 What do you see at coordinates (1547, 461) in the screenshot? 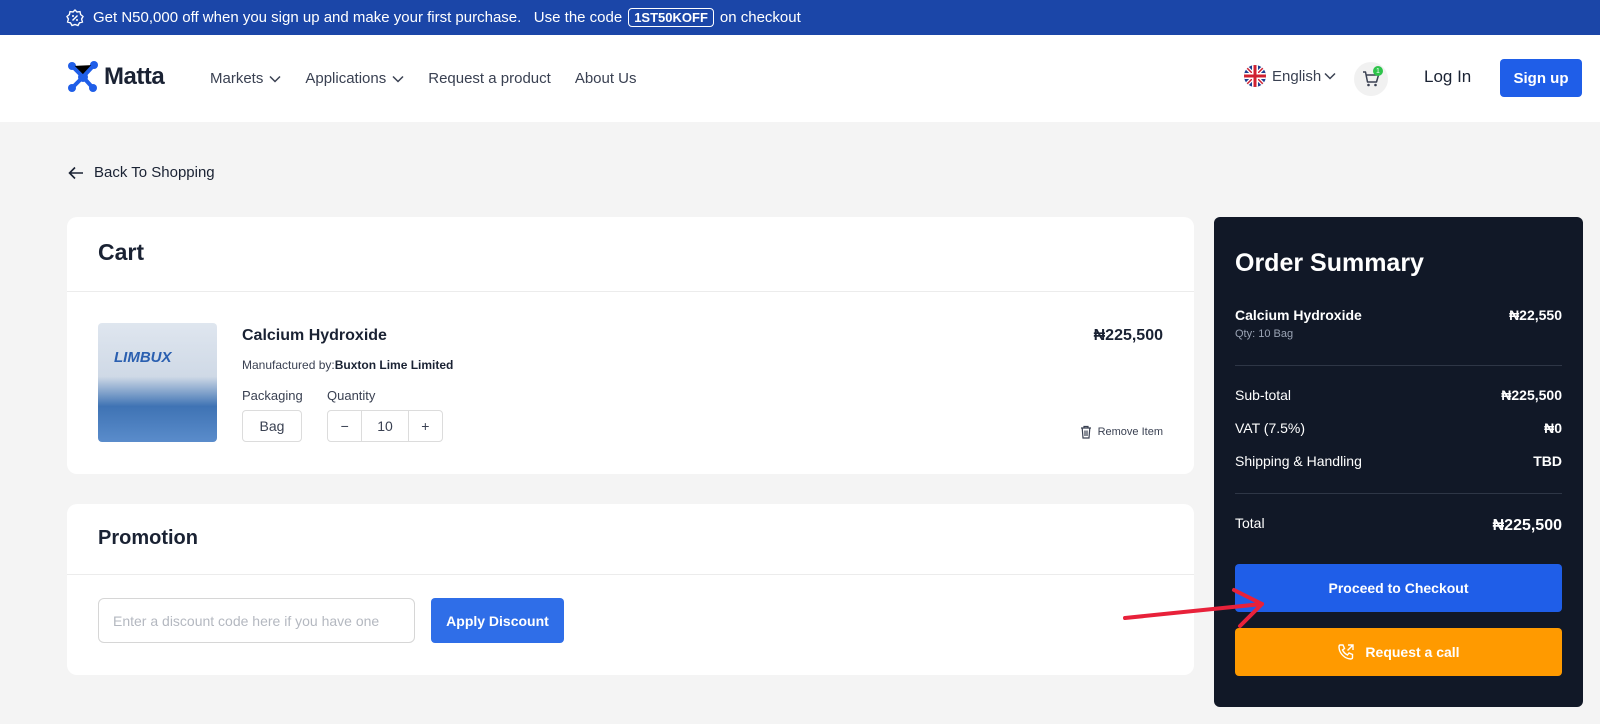
I see `shipping-value: TBD` at bounding box center [1547, 461].